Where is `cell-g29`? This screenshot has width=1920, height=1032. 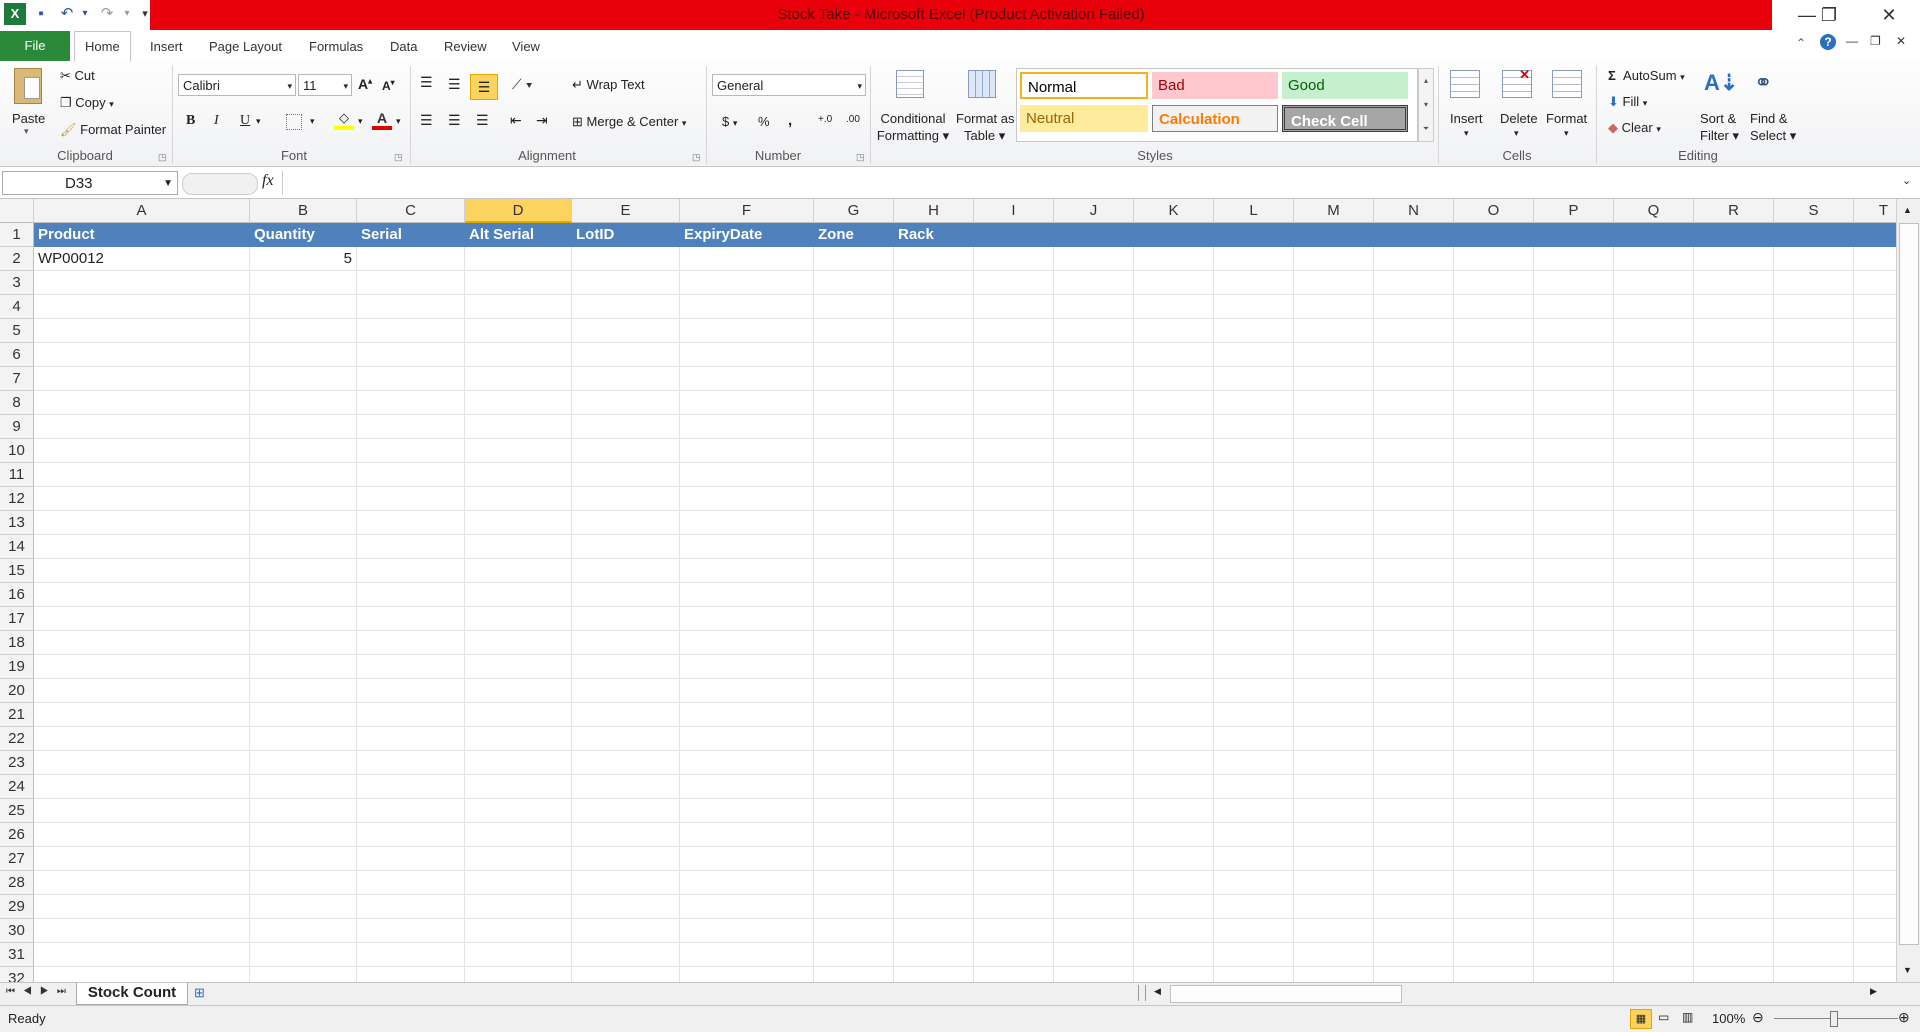
cell-g29 is located at coordinates (854, 907).